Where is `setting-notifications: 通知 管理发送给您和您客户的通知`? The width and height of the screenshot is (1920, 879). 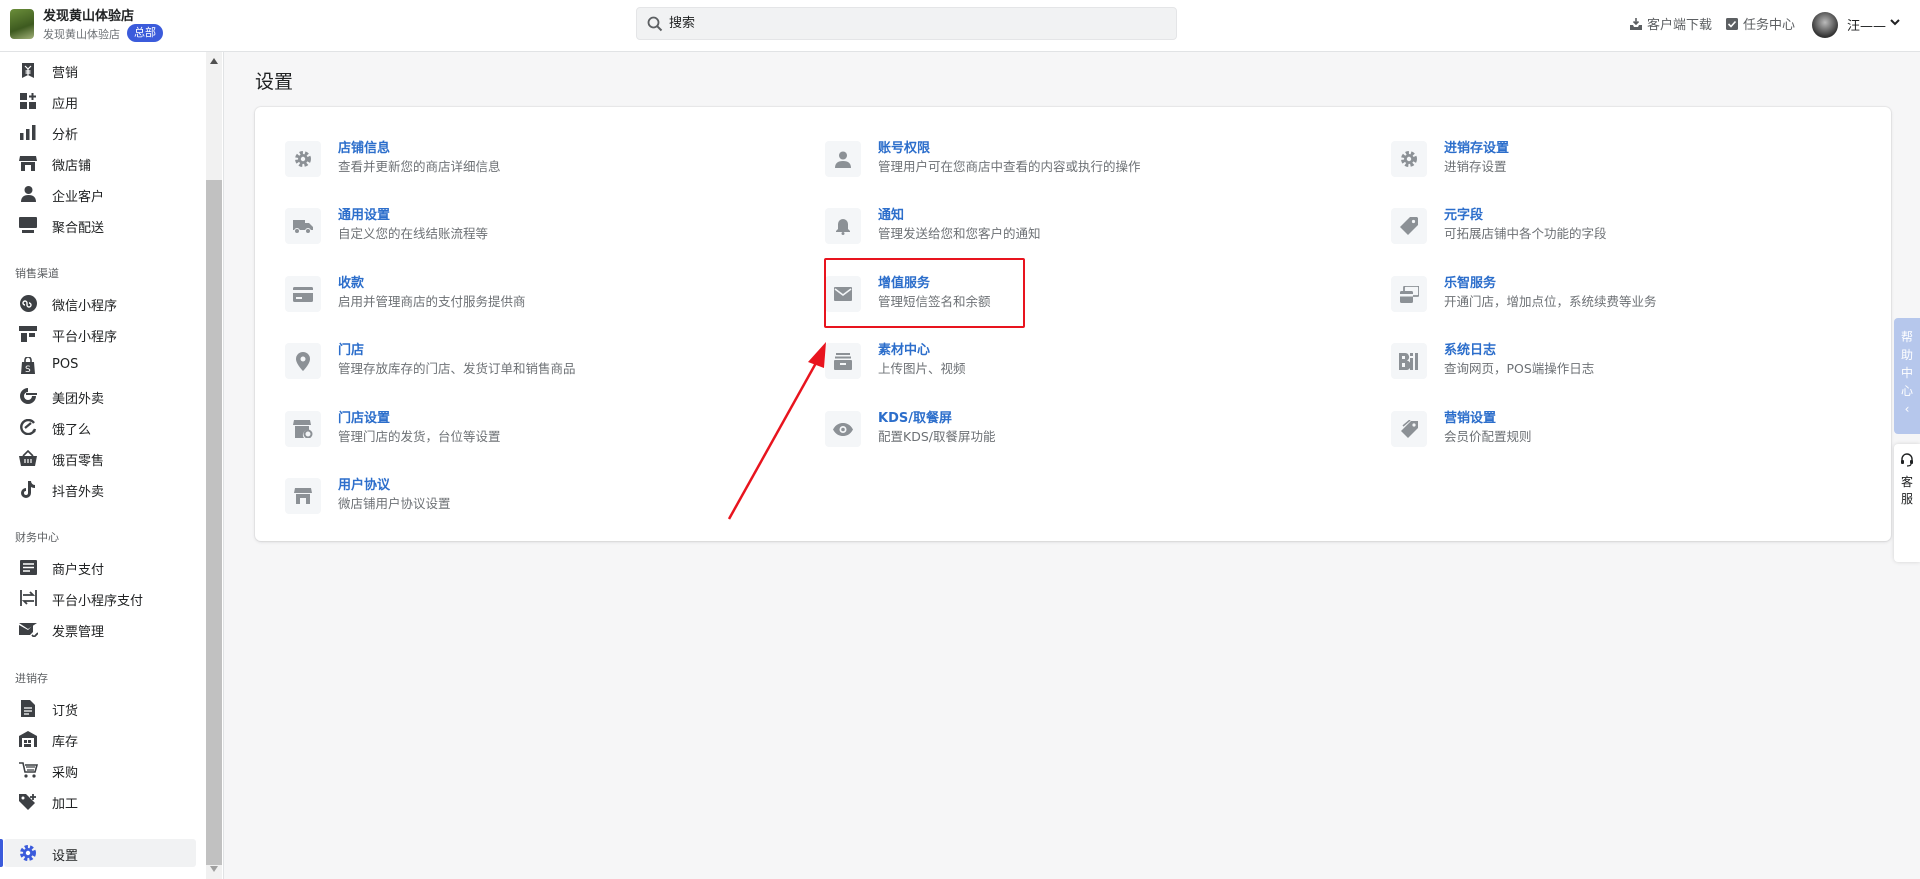
setting-notifications: 通知 管理发送给您和您客户的通知 is located at coordinates (1085, 226).